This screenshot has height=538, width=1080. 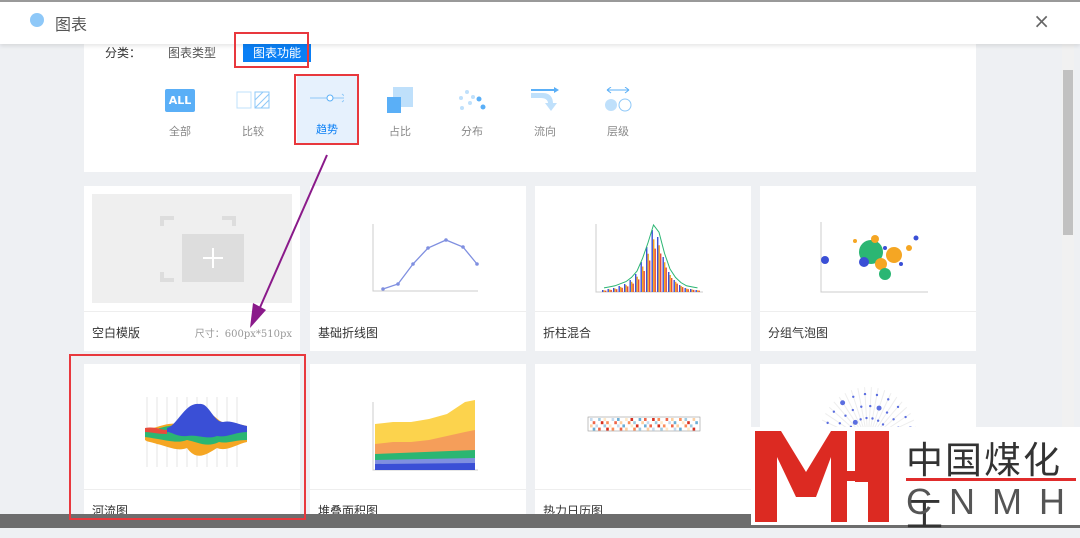 I want to click on watermark-logo: 中国煤化工 CNMHG, so click(x=915, y=481).